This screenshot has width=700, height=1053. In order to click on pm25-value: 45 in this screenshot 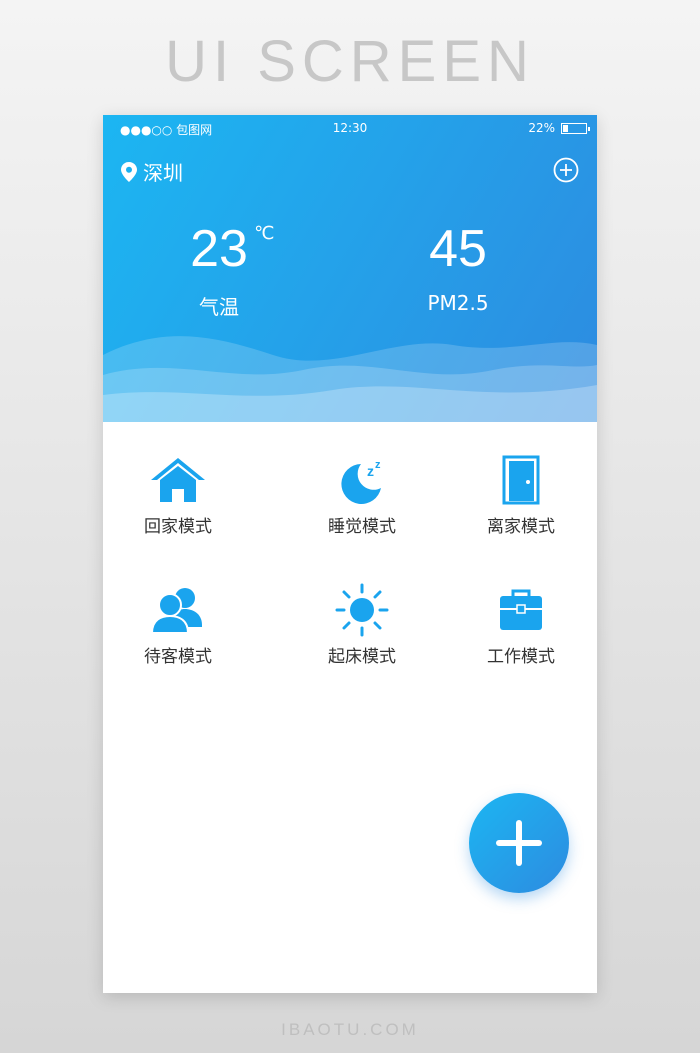, I will do `click(458, 249)`.